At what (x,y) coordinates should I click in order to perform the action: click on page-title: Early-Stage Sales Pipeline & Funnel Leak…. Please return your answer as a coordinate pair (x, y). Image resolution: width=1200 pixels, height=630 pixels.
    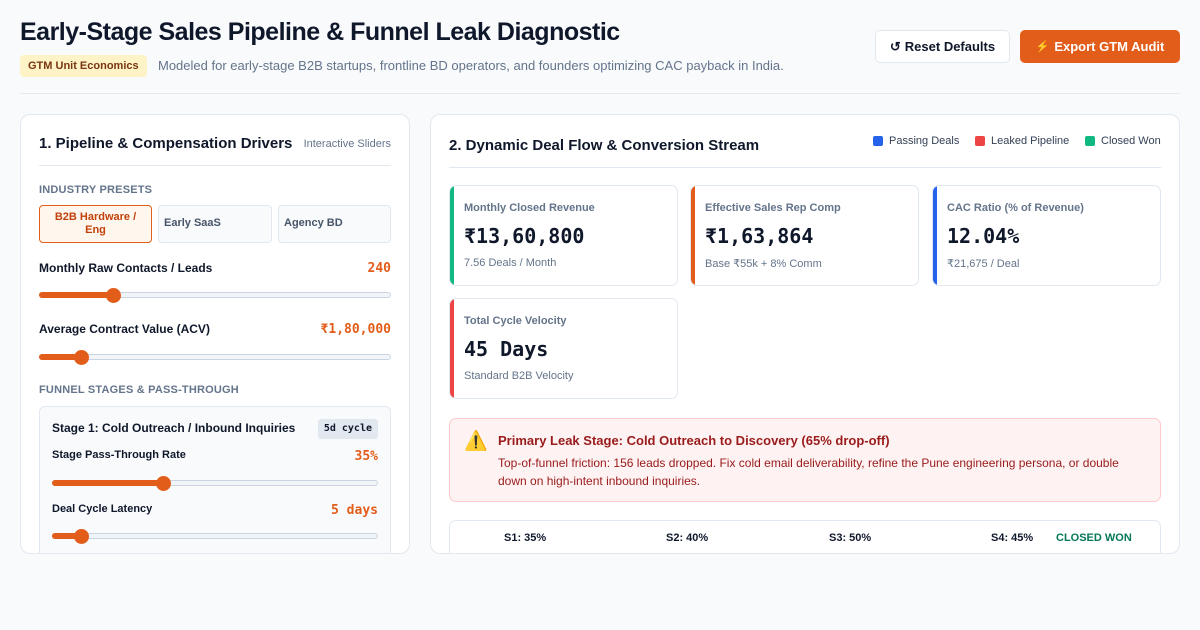
    Looking at the image, I should click on (320, 32).